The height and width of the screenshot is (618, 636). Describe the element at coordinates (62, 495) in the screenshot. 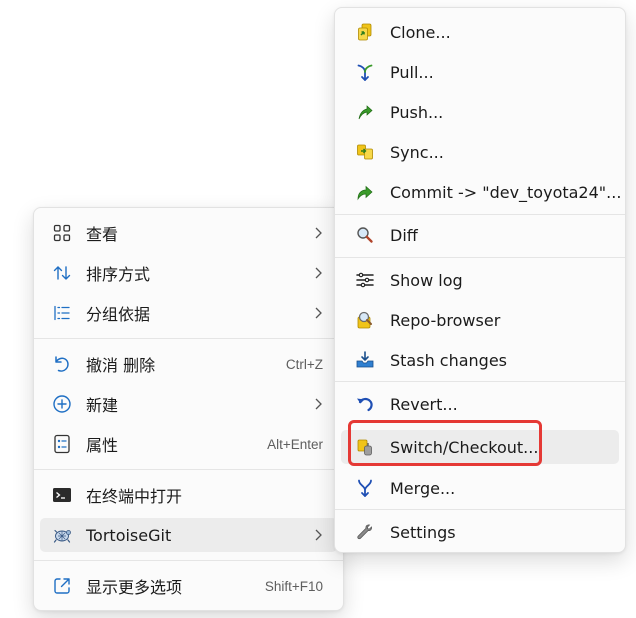

I see `terminal-icon` at that location.